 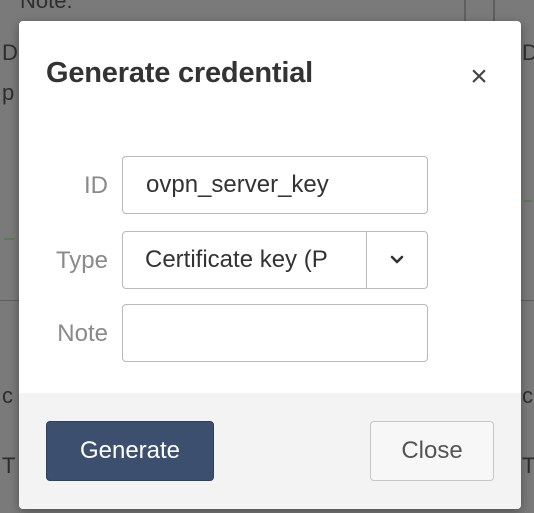 What do you see at coordinates (82, 333) in the screenshot?
I see `note-label: Note` at bounding box center [82, 333].